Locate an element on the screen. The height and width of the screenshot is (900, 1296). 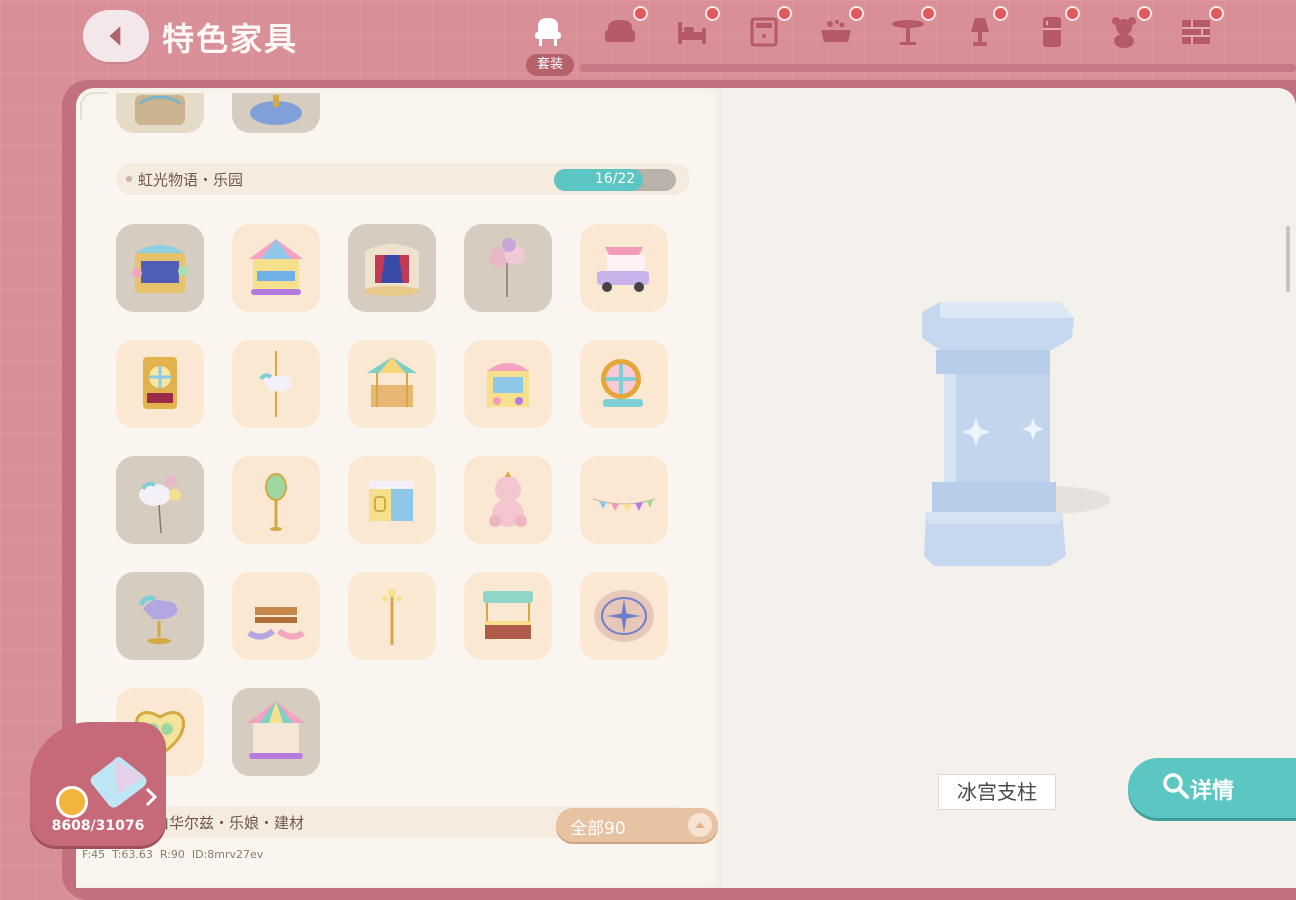
item-name-label: 冰宫支柱 is located at coordinates (997, 792).